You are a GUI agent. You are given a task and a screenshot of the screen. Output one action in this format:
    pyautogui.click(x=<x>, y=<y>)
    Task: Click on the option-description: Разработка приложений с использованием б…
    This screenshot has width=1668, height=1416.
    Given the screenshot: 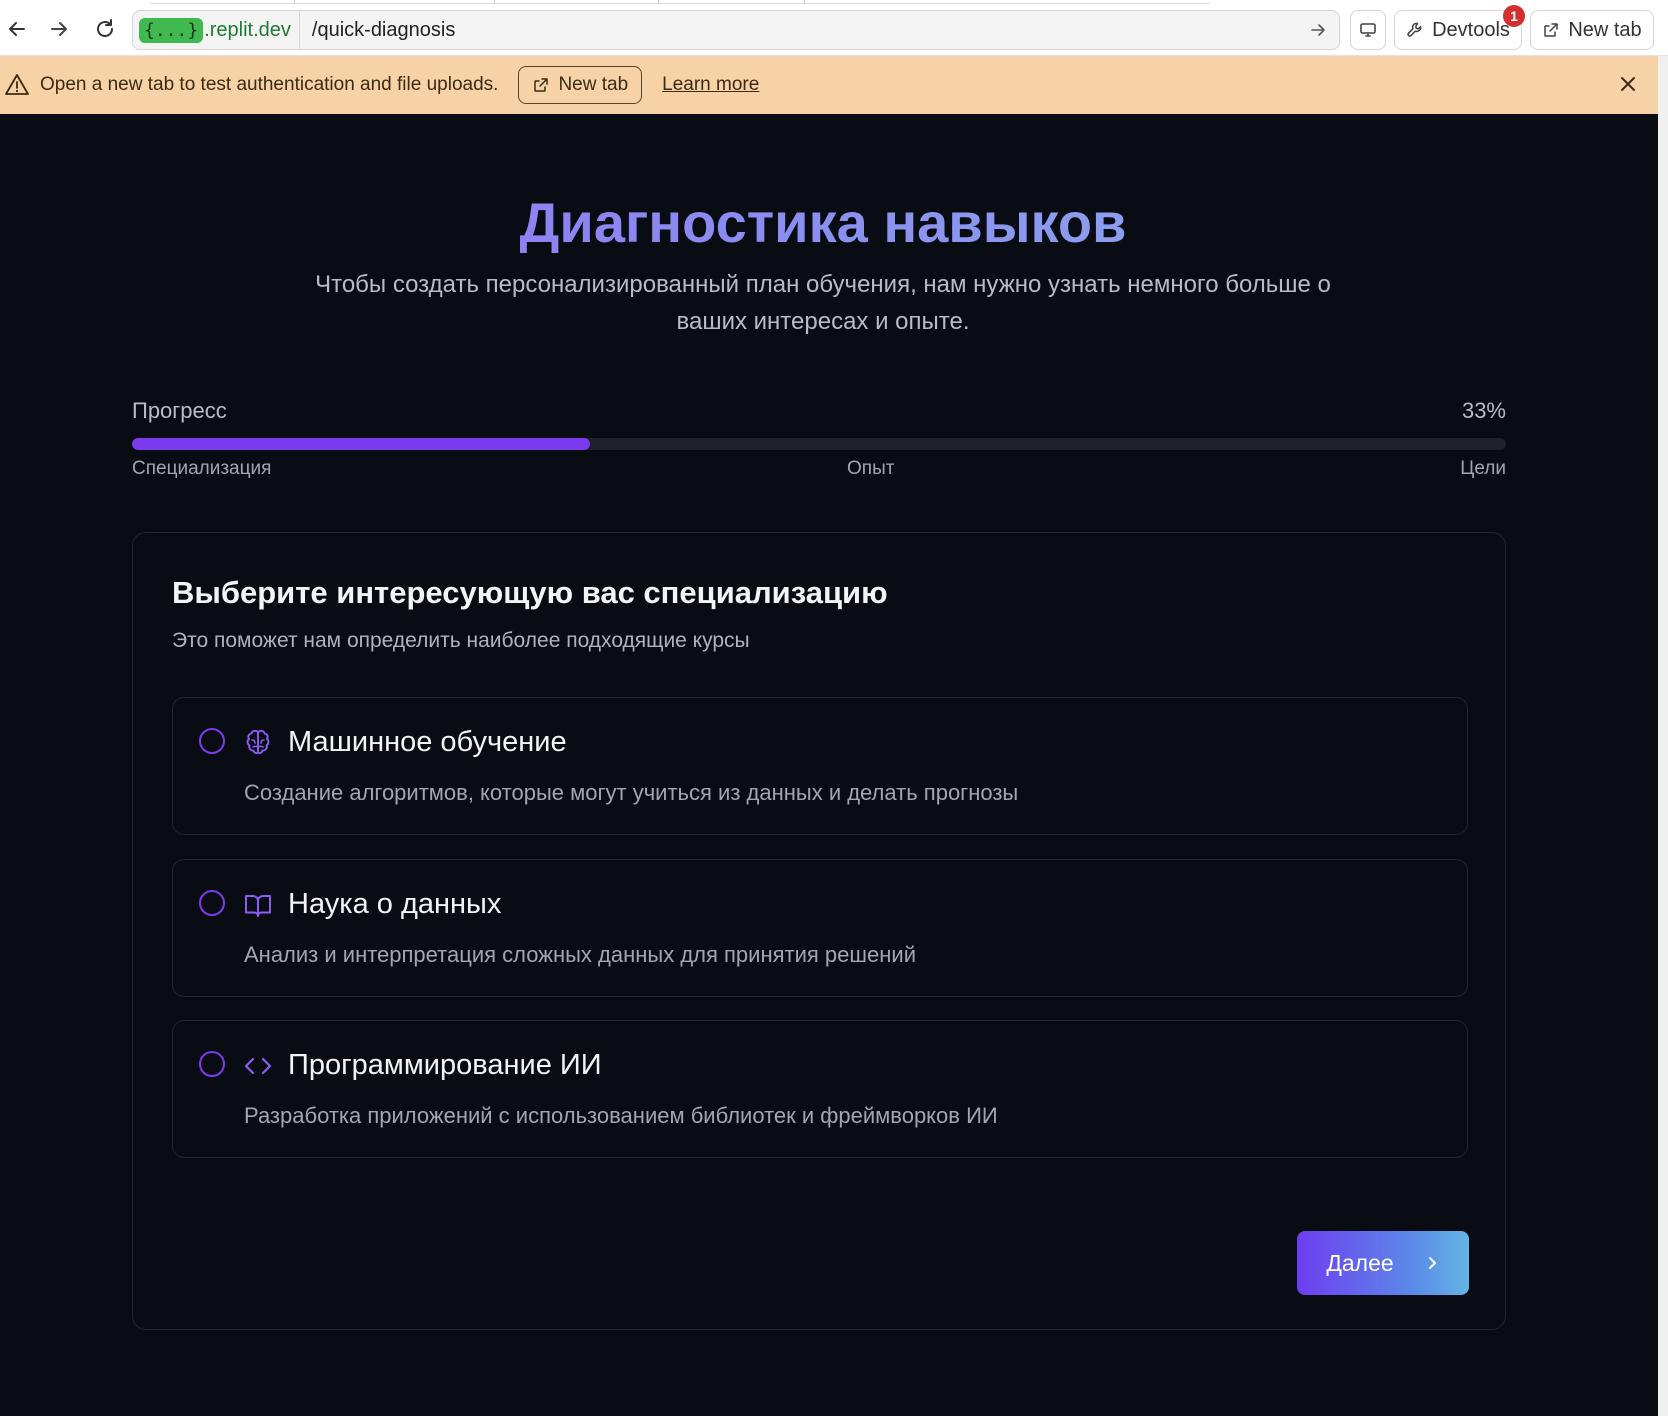 What is the action you would take?
    pyautogui.click(x=621, y=1115)
    